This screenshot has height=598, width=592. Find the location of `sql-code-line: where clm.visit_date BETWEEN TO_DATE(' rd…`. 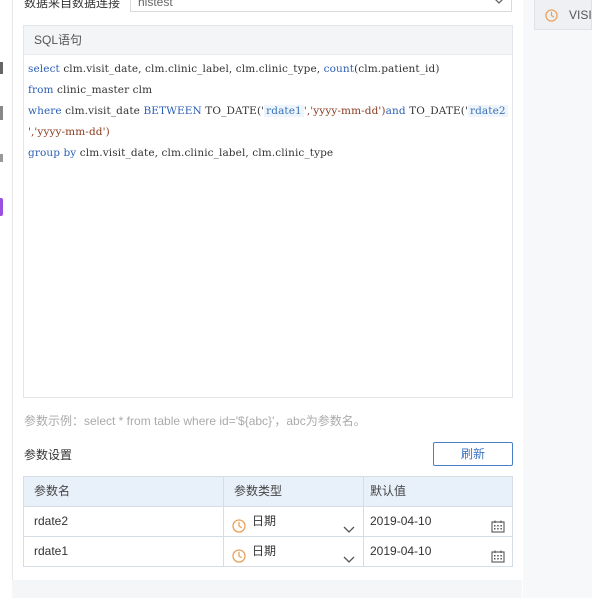

sql-code-line: where clm.visit_date BETWEEN TO_DATE(' rd… is located at coordinates (270, 111).